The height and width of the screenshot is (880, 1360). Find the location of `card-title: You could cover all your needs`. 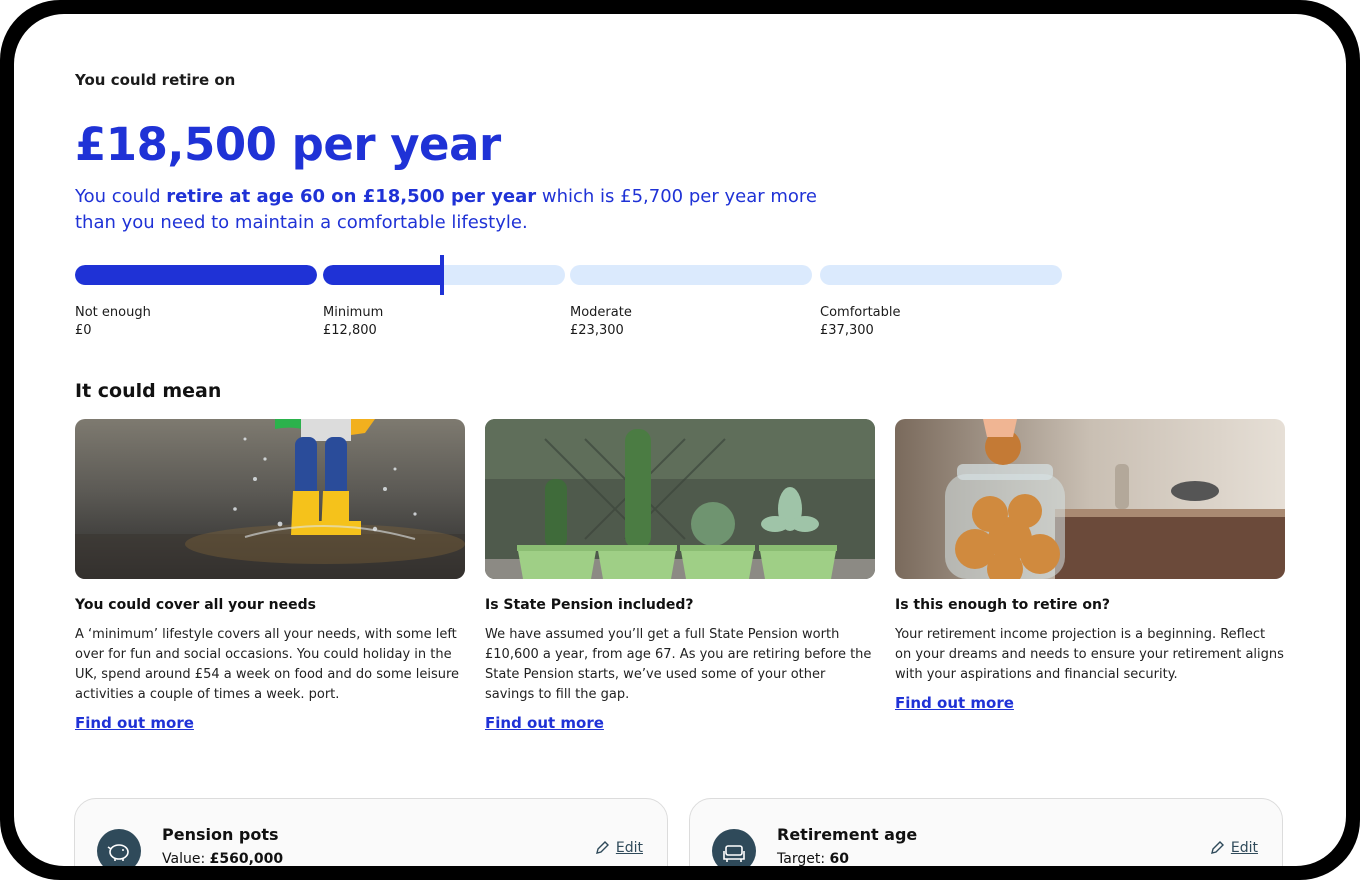

card-title: You could cover all your needs is located at coordinates (195, 605).